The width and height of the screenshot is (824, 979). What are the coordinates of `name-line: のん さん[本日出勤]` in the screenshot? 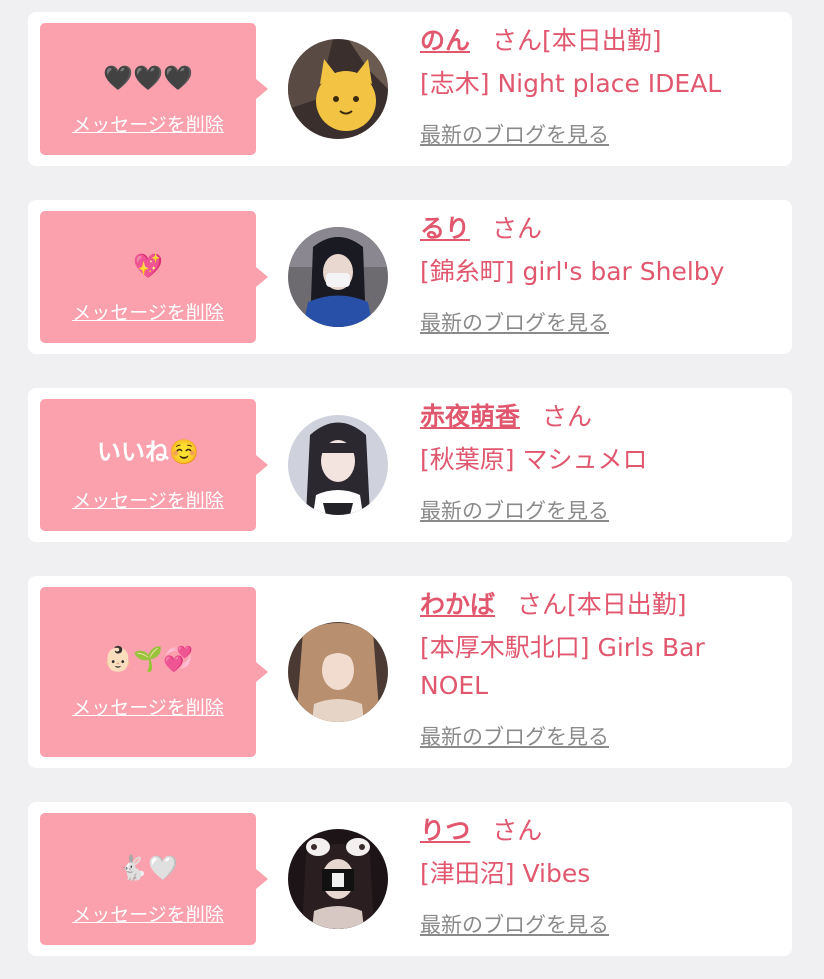 It's located at (541, 41).